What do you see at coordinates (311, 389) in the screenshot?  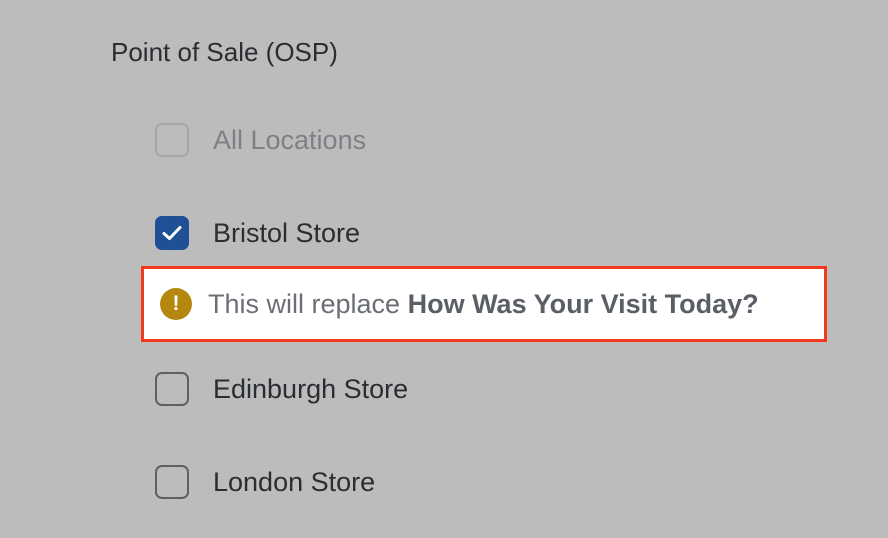 I see `option-label-edinburgh-store: Edinburgh Store` at bounding box center [311, 389].